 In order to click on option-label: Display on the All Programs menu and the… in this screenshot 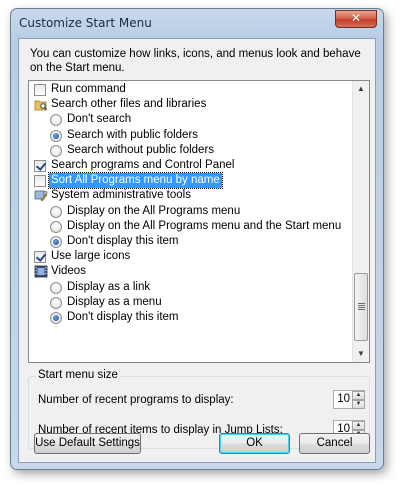, I will do `click(204, 225)`.